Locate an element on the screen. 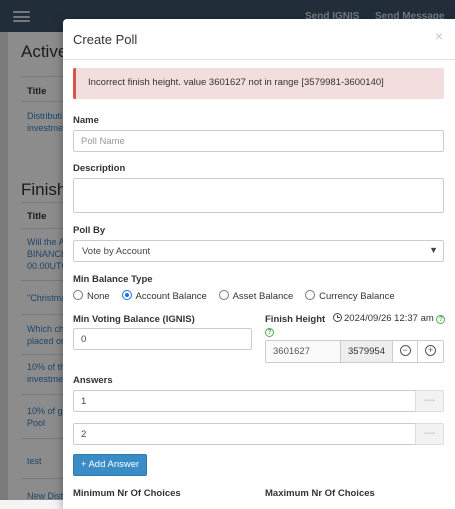 Image resolution: width=455 pixels, height=509 pixels. description-label: Description is located at coordinates (99, 168).